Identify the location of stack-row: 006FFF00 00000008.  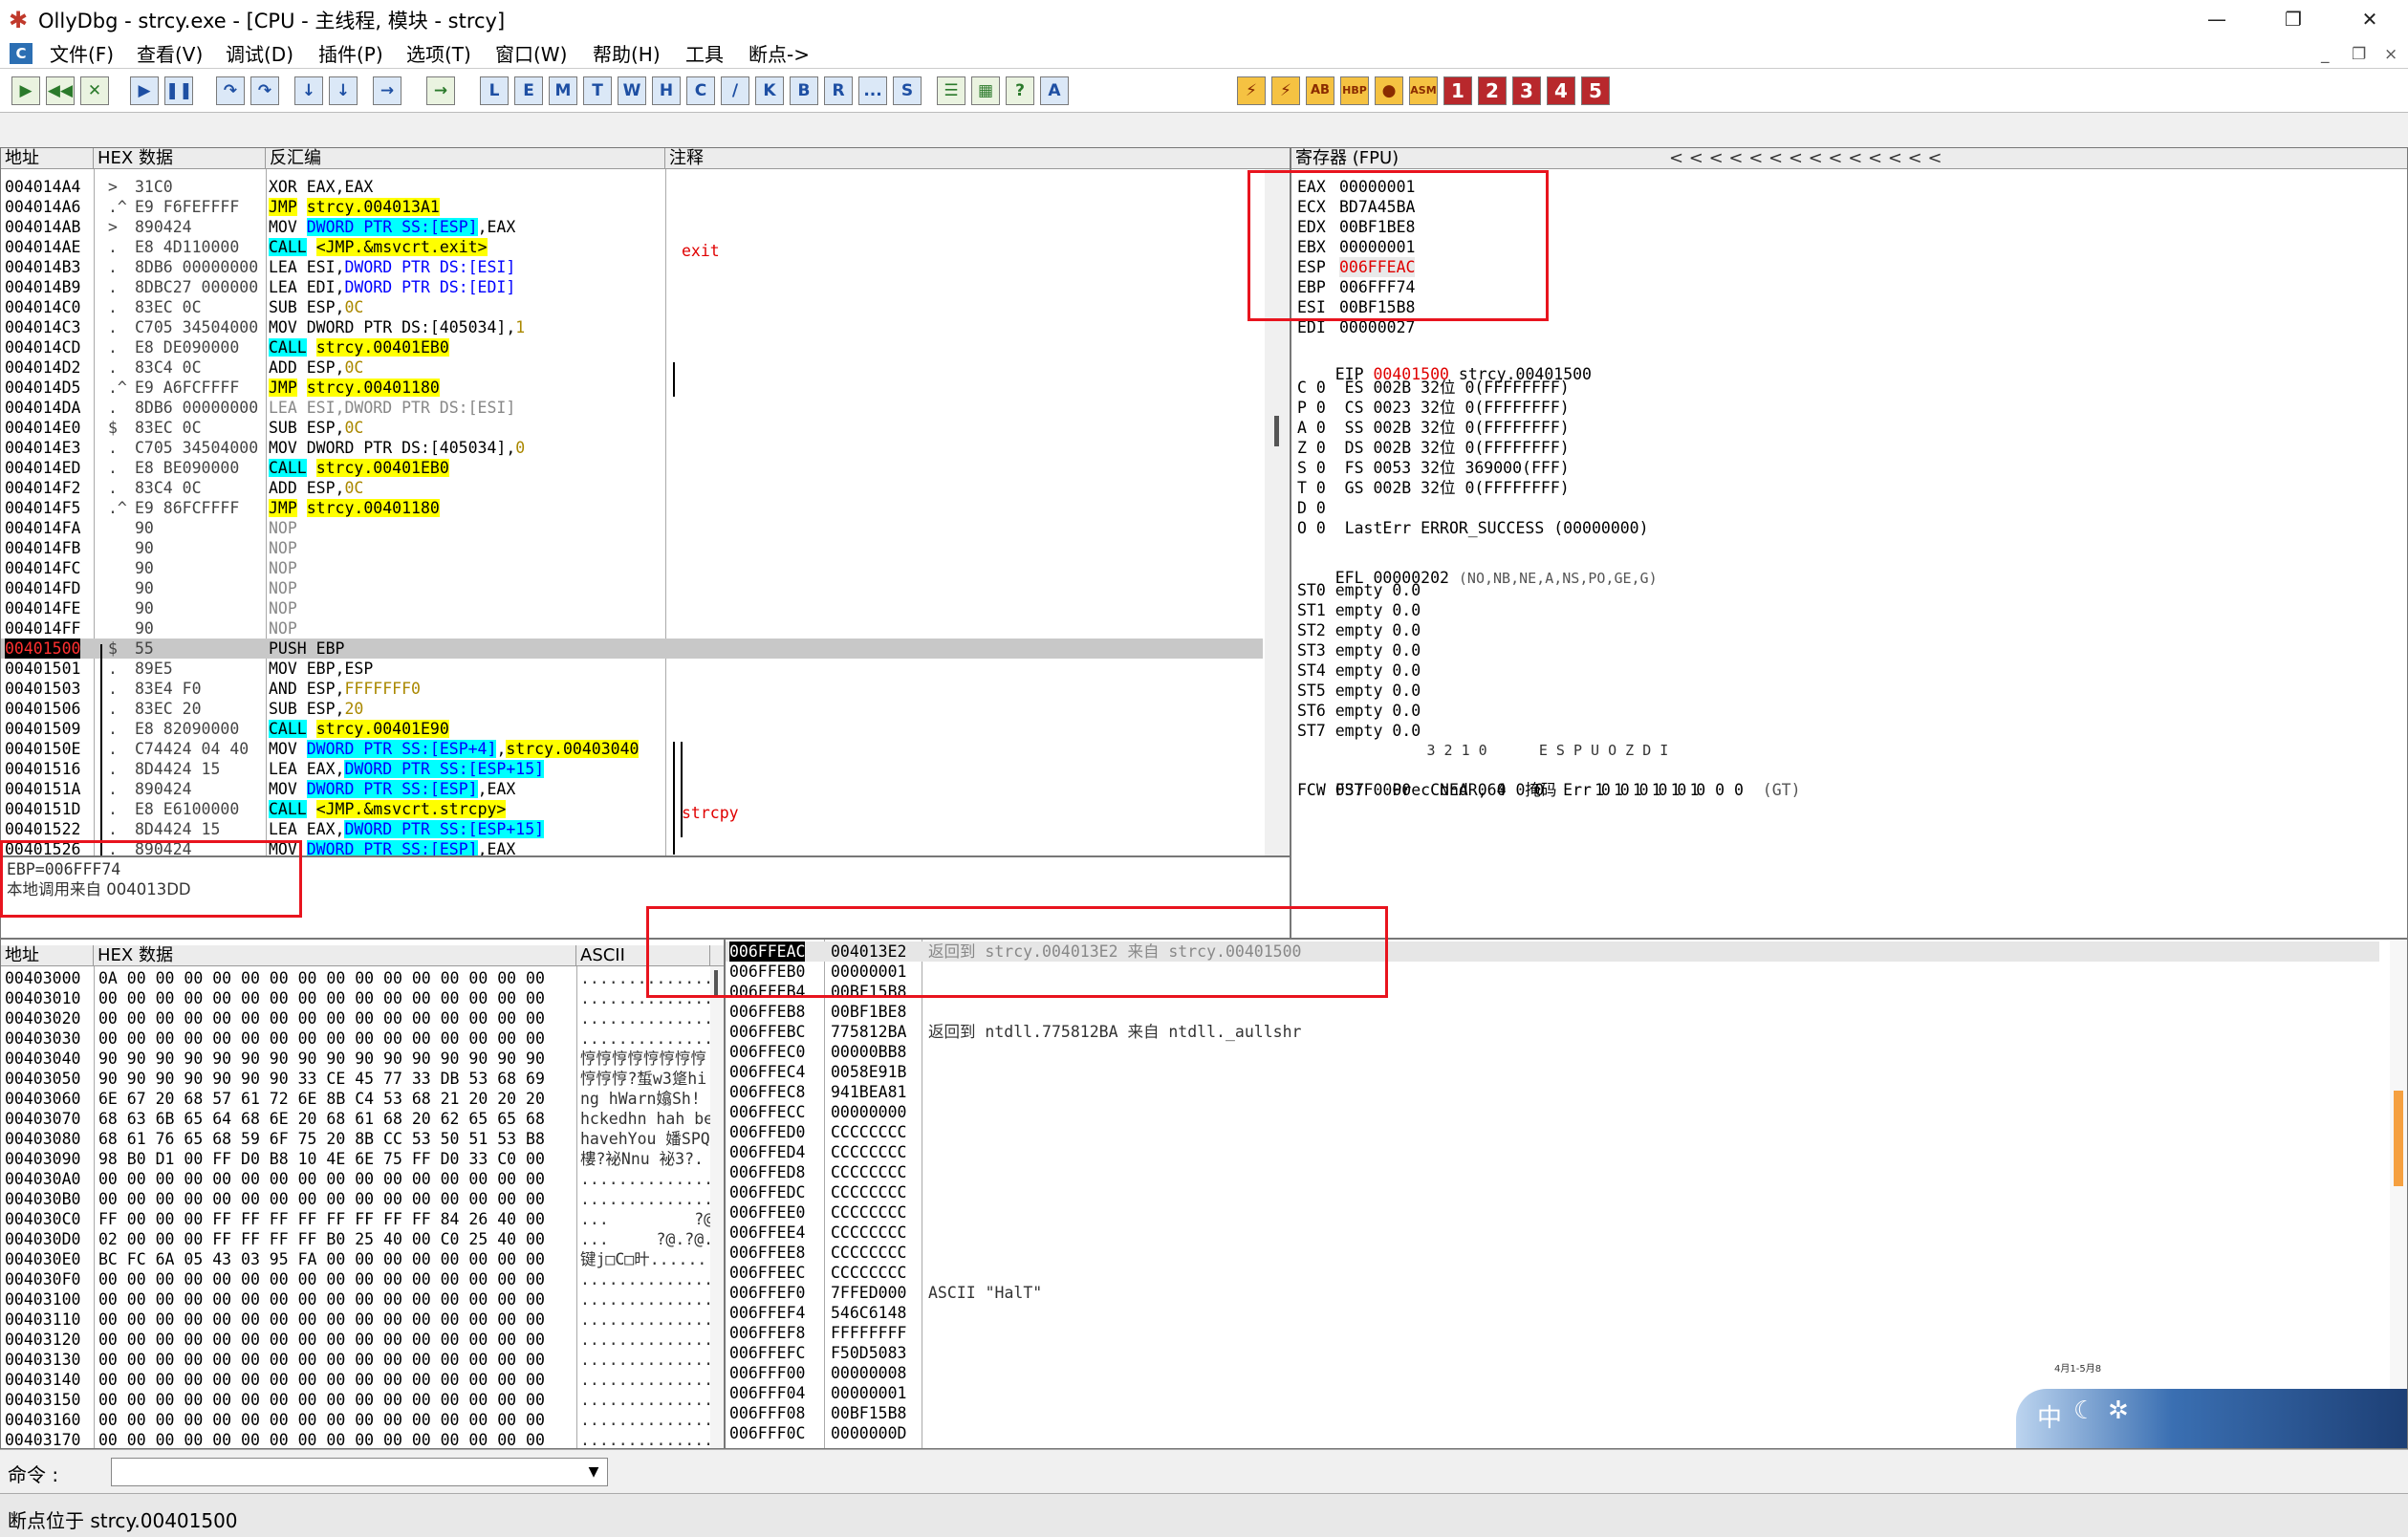
(1552, 1373).